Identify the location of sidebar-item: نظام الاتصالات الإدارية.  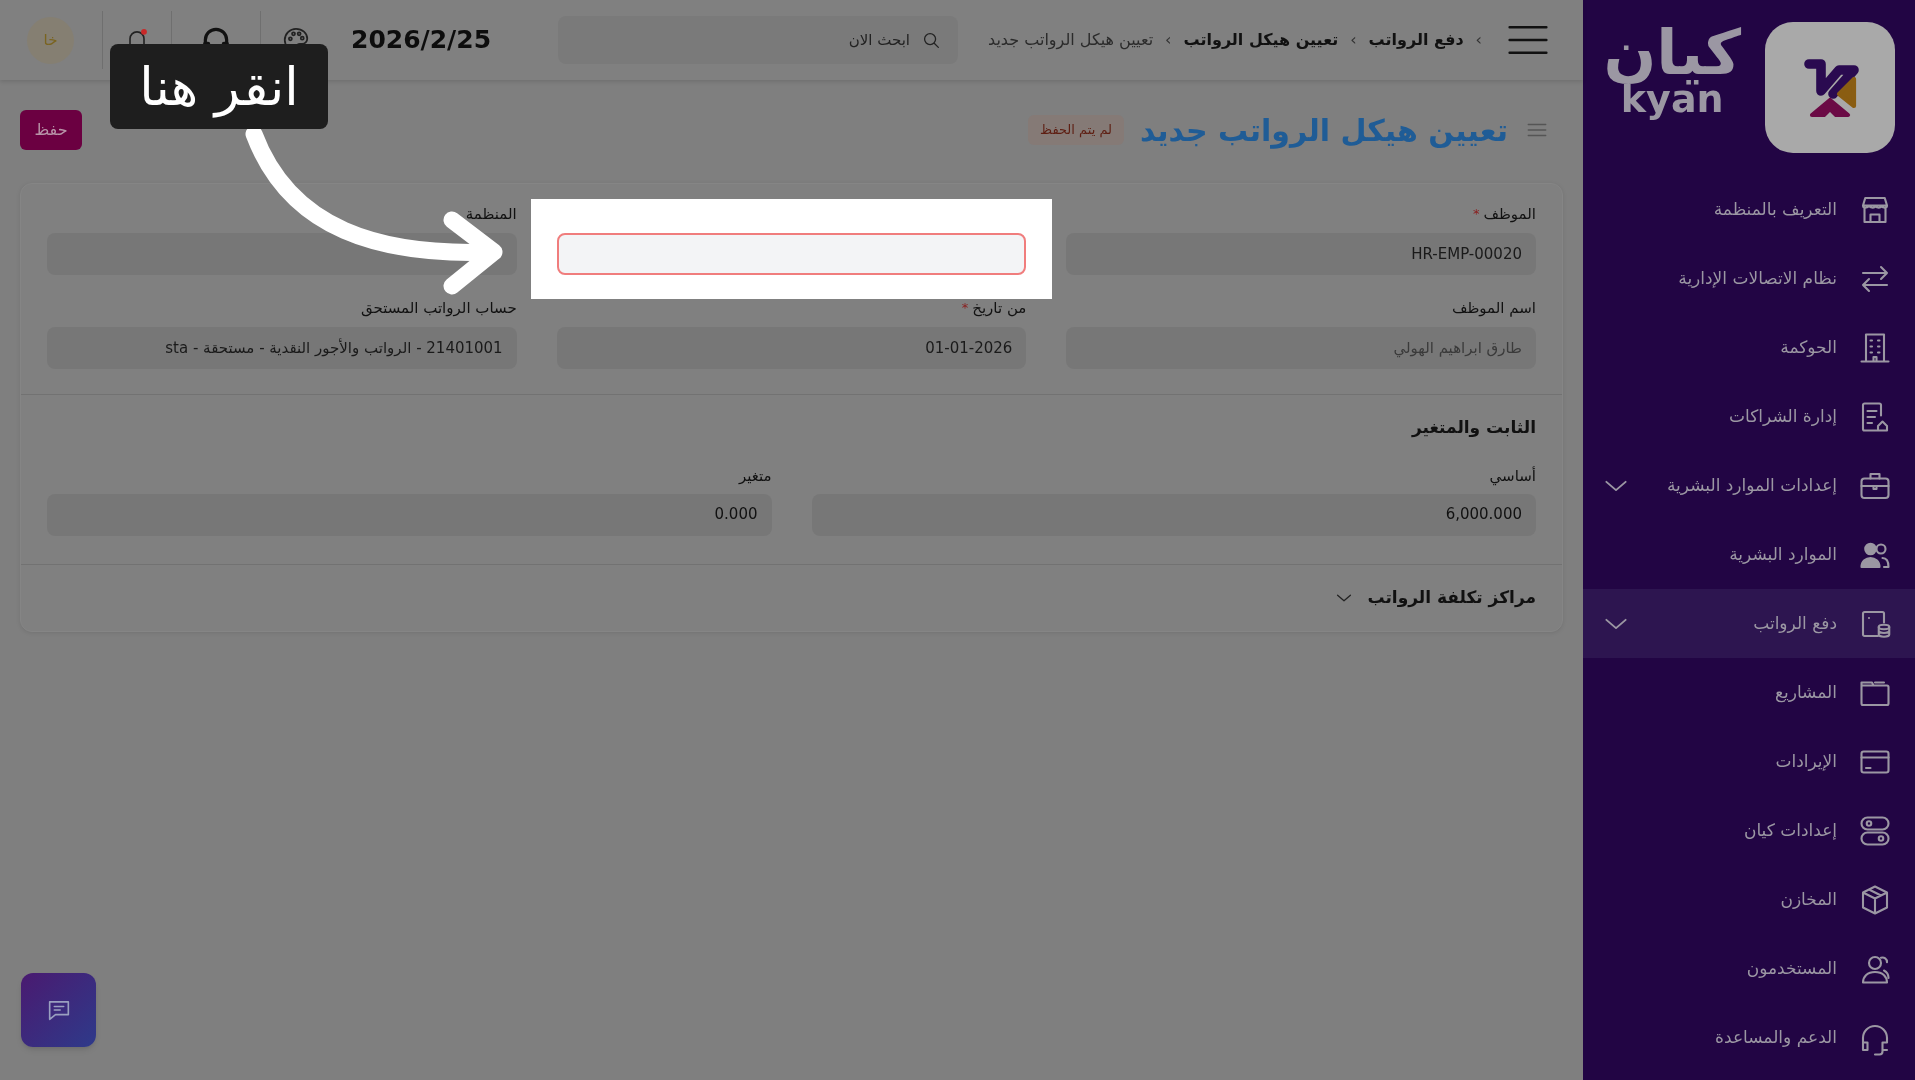
(1749, 278).